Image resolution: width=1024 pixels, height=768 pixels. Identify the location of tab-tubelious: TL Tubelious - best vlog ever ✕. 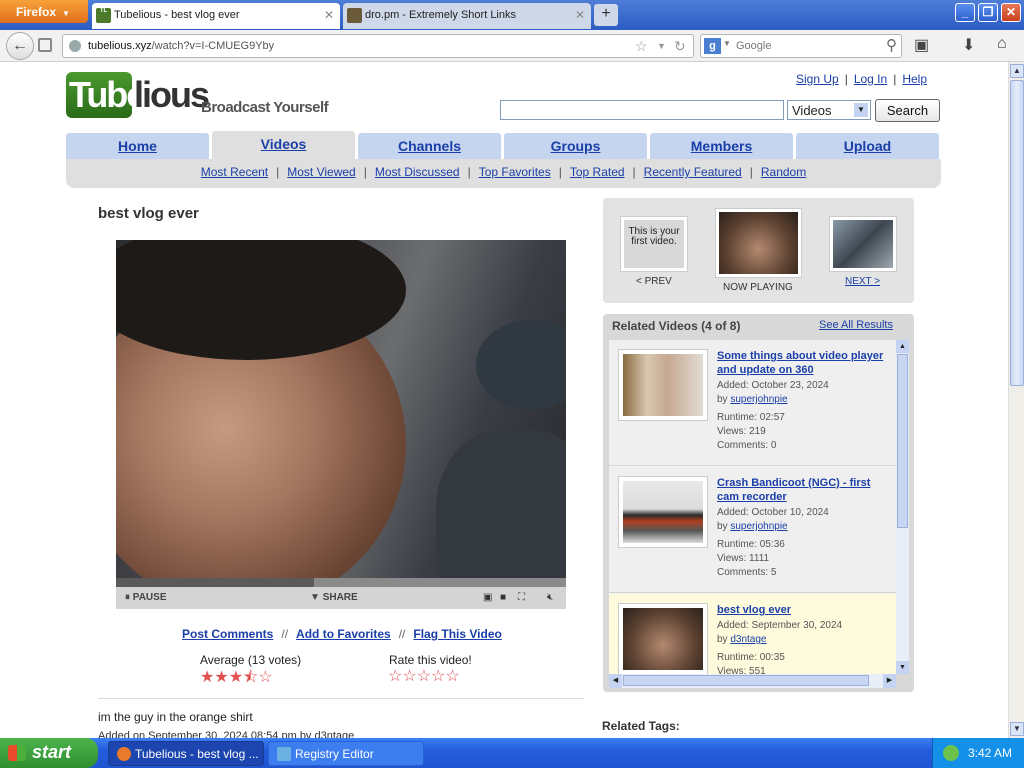
(216, 16).